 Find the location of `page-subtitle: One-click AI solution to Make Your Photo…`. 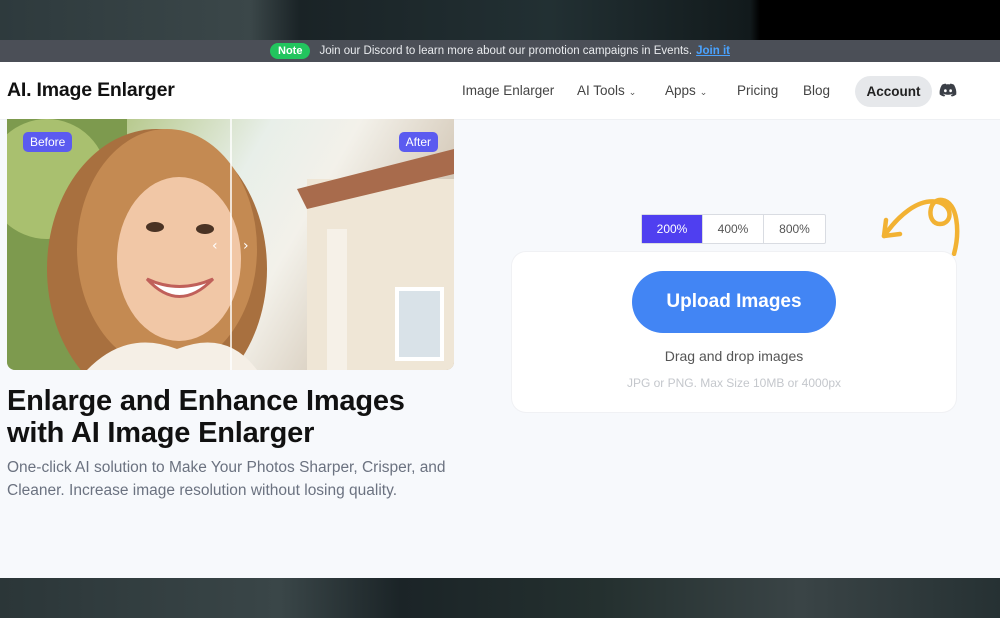

page-subtitle: One-click AI solution to Make Your Photo… is located at coordinates (226, 479).